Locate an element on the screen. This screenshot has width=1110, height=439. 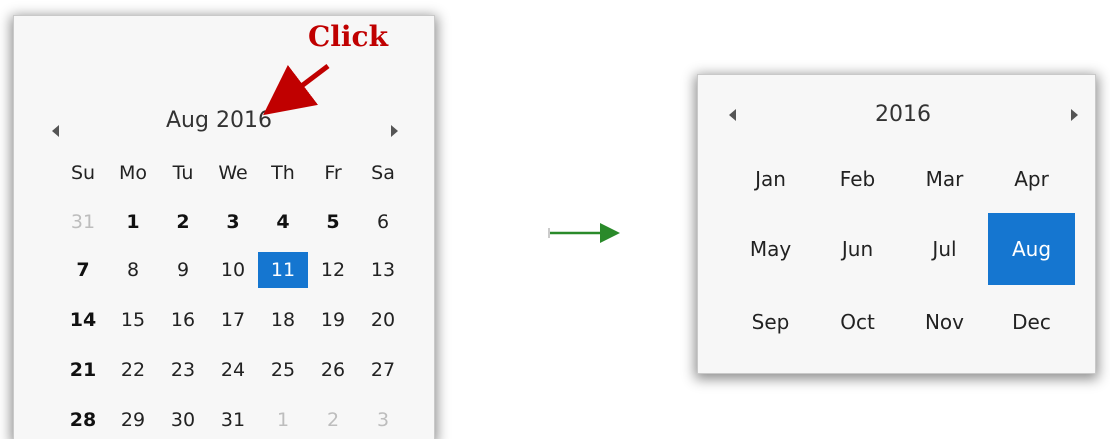
annotation-layer is located at coordinates (441, 153).